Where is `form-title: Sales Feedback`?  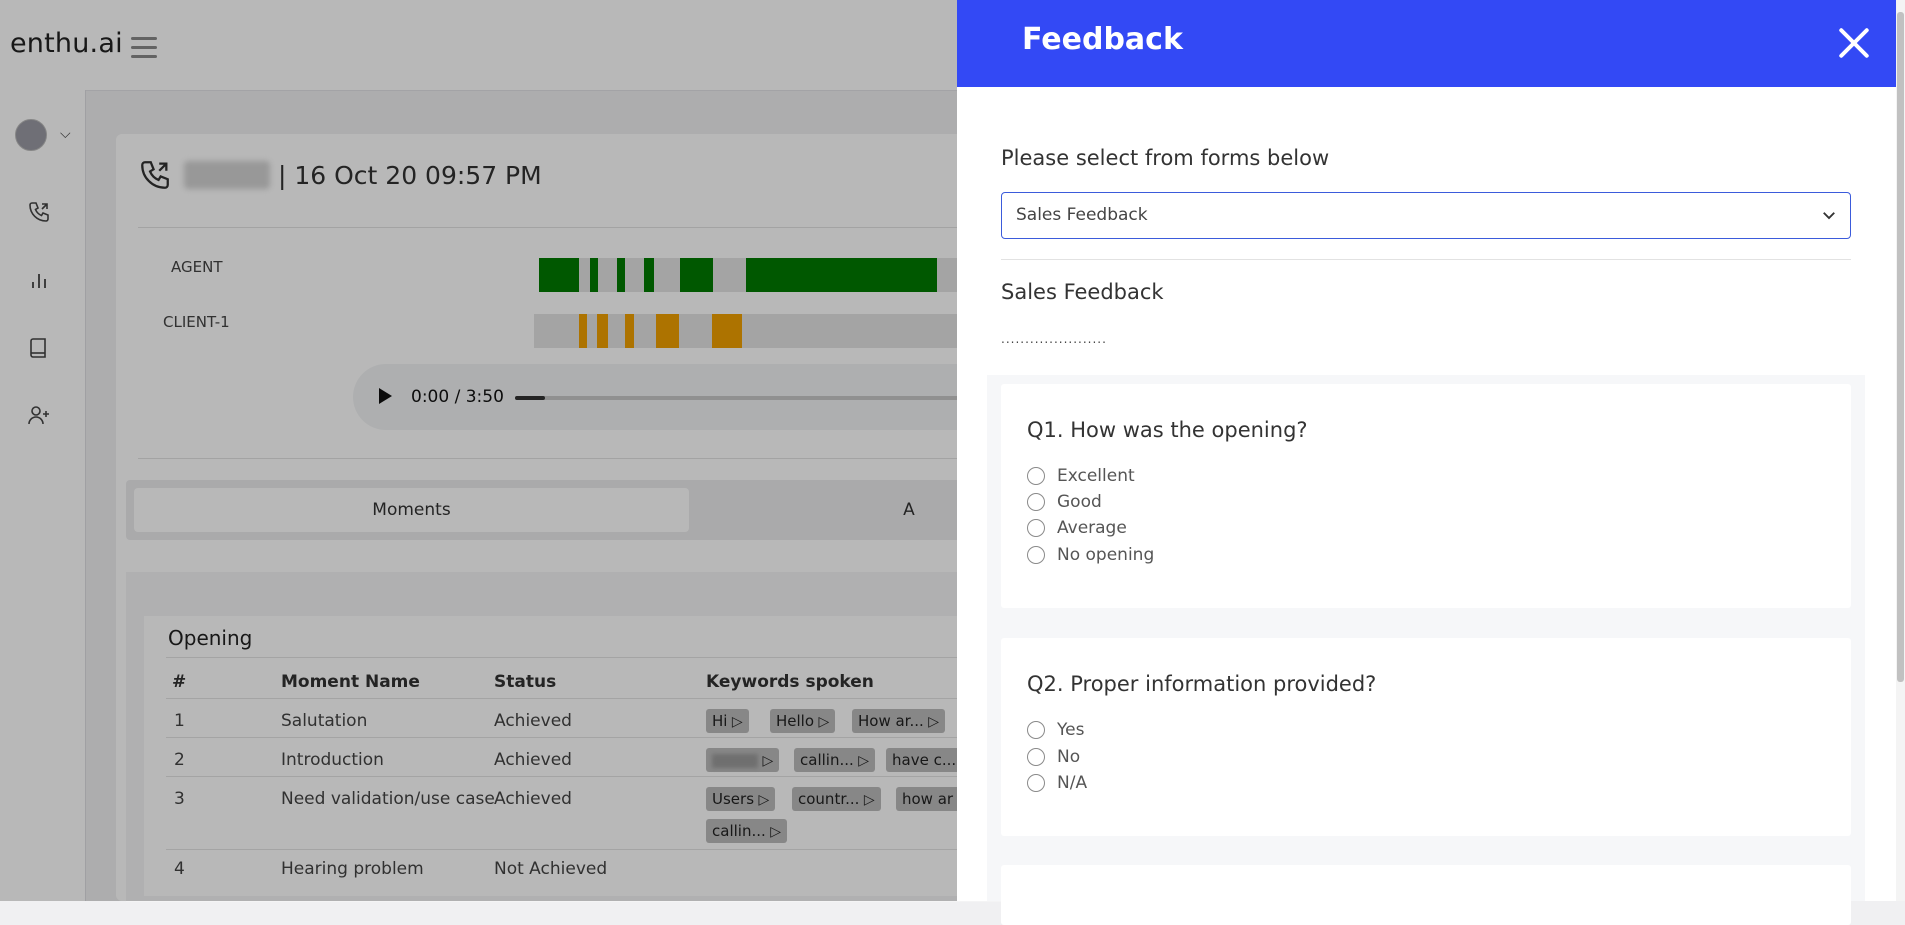 form-title: Sales Feedback is located at coordinates (1082, 292).